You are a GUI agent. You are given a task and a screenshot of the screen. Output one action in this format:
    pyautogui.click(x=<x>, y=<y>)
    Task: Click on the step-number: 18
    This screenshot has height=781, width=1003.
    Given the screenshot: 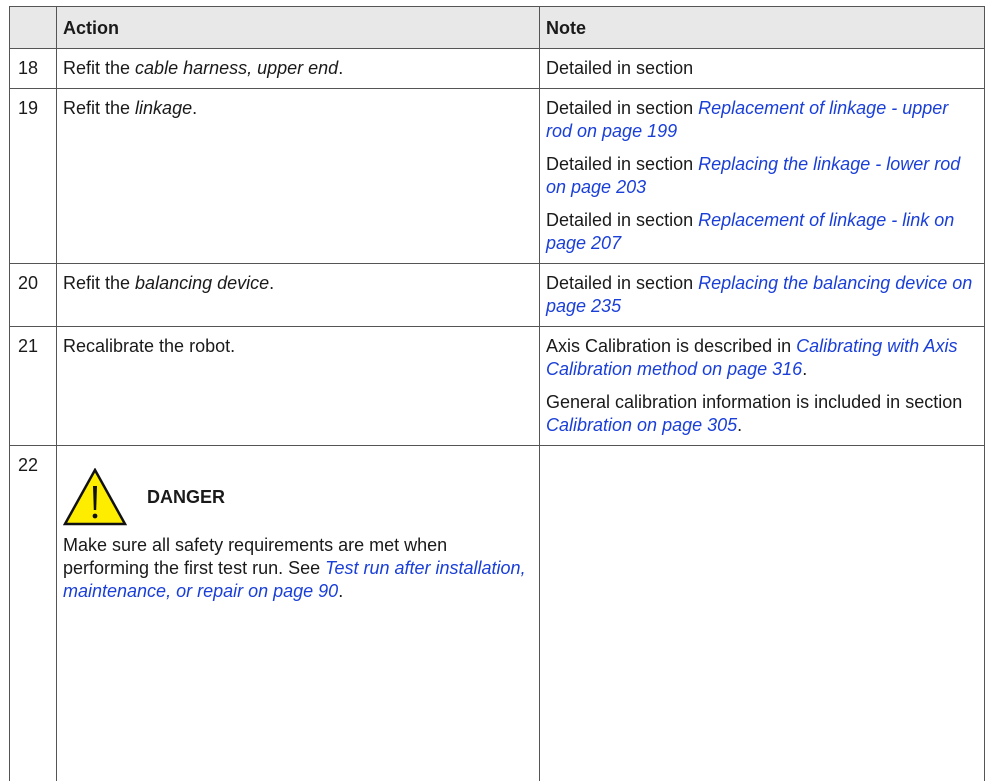 What is the action you would take?
    pyautogui.click(x=33, y=68)
    